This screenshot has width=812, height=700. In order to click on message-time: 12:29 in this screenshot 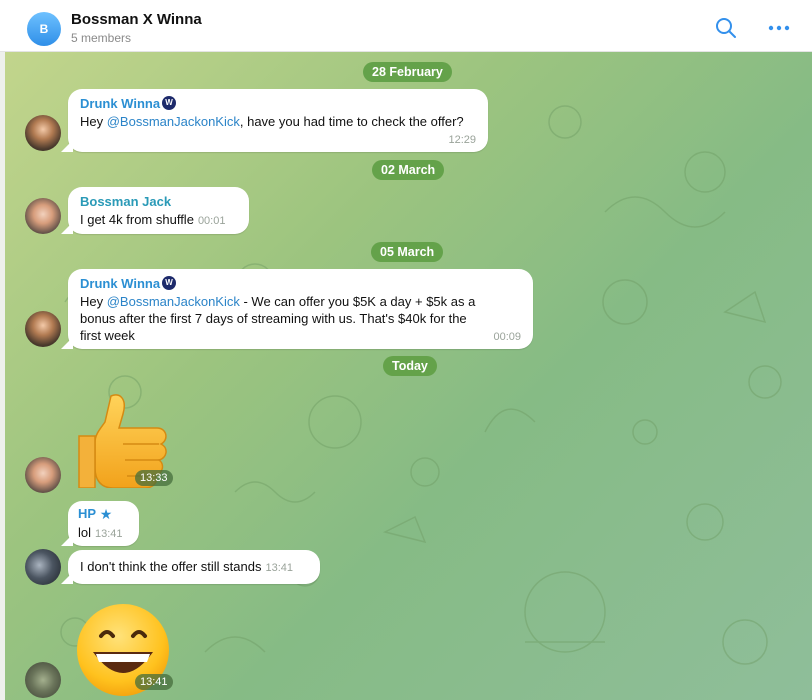, I will do `click(462, 140)`.